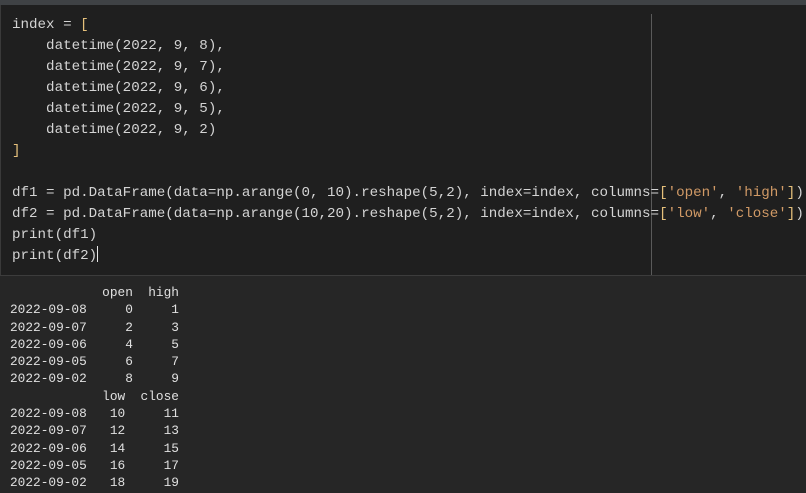 This screenshot has width=806, height=493. What do you see at coordinates (118, 46) in the screenshot?
I see `code-line: datetime(2022, 9, 8),` at bounding box center [118, 46].